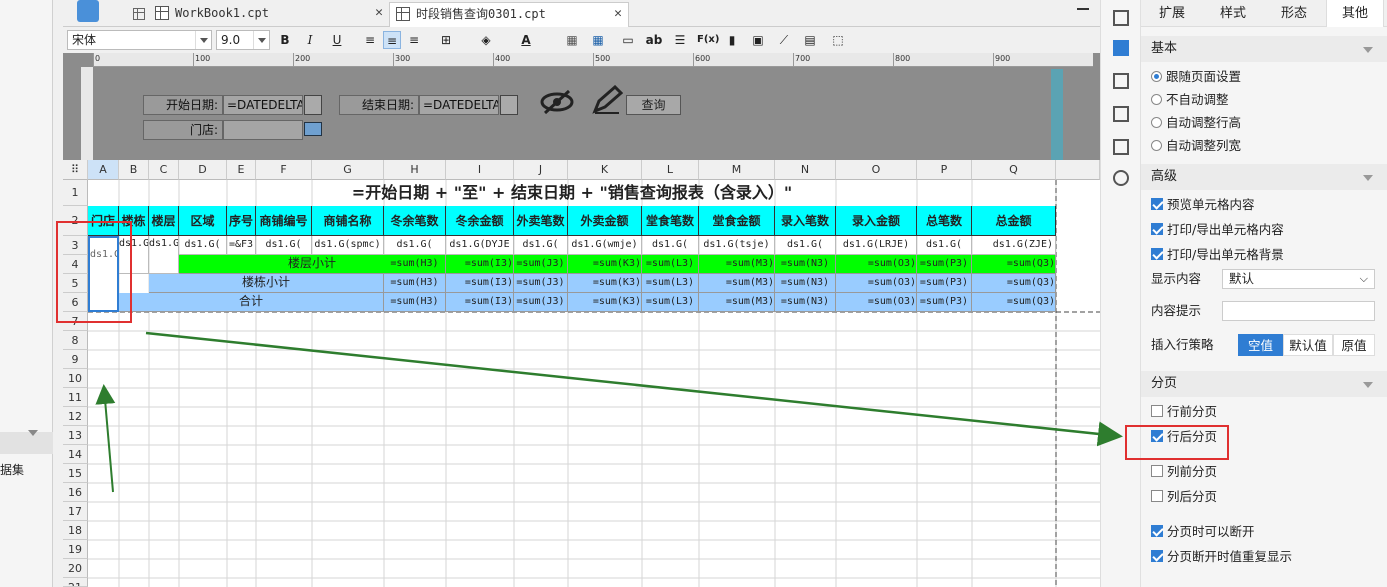 The height and width of the screenshot is (587, 1387). Describe the element at coordinates (203, 170) in the screenshot. I see `col-header: D` at that location.